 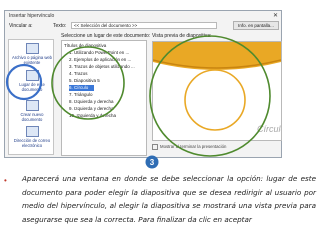 What do you see at coordinates (88, 83) in the screenshot?
I see `annotation-circle-tree` at bounding box center [88, 83].